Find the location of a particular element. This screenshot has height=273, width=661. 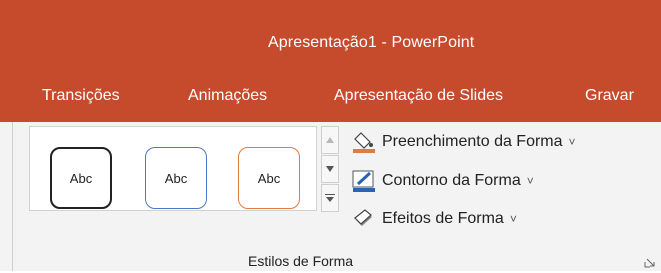

window-title: Apresentação1 - PowerPoint is located at coordinates (371, 42).